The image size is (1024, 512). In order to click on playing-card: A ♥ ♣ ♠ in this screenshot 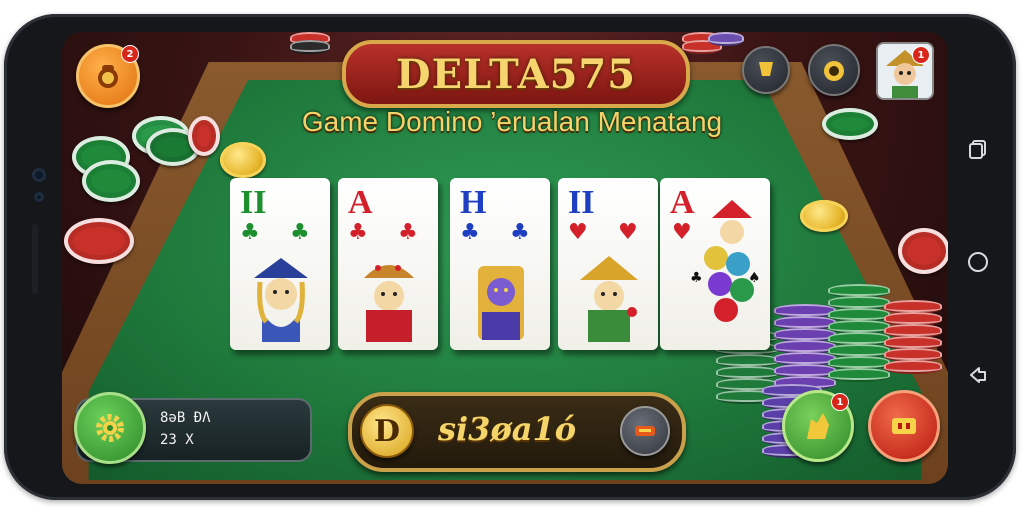, I will do `click(715, 264)`.